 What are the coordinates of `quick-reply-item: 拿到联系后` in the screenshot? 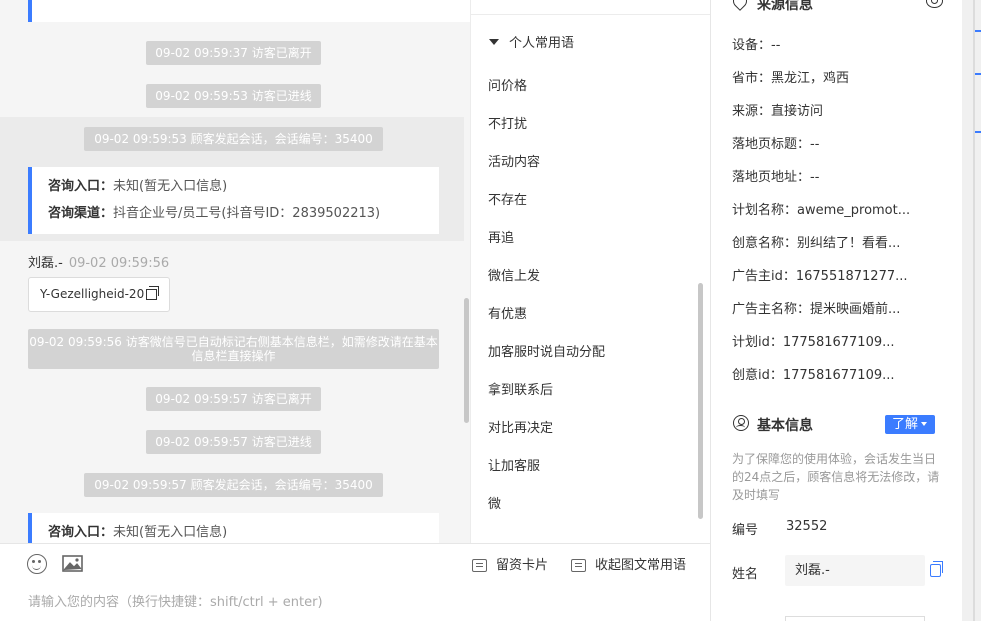 It's located at (520, 388).